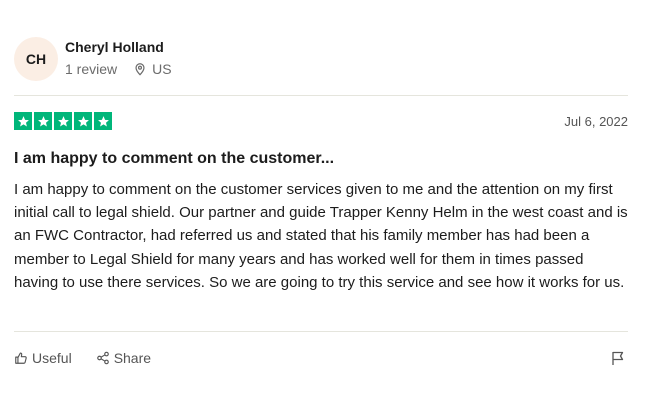 The height and width of the screenshot is (400, 650). Describe the element at coordinates (132, 358) in the screenshot. I see `share-label: Share` at that location.